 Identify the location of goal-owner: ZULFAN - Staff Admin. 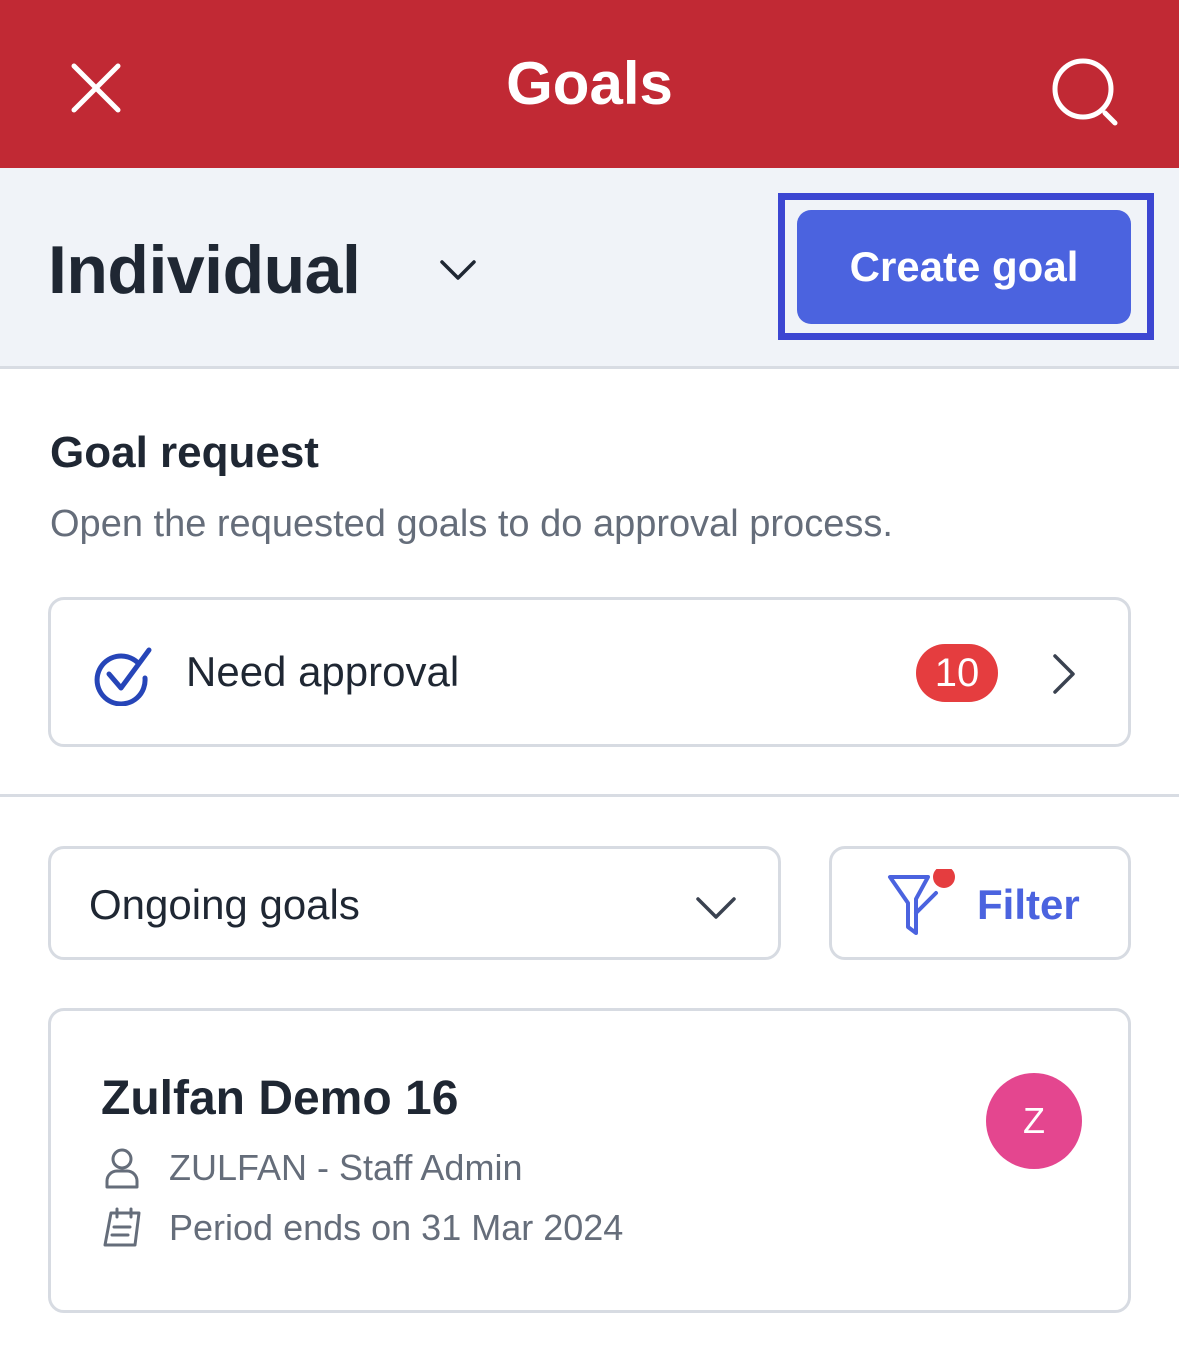
(346, 1167).